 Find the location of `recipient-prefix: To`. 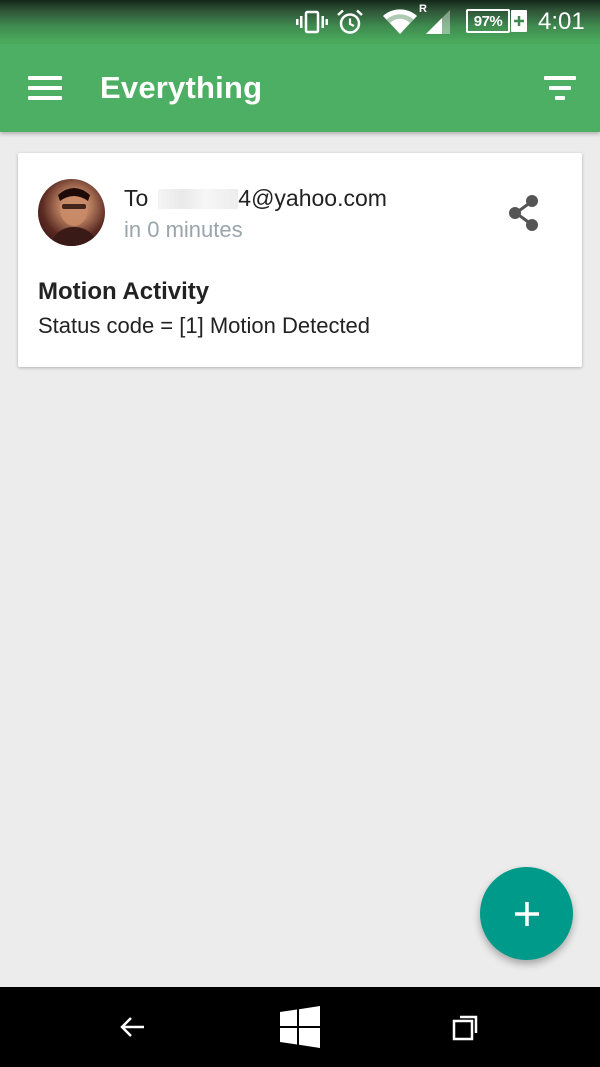

recipient-prefix: To is located at coordinates (136, 198).